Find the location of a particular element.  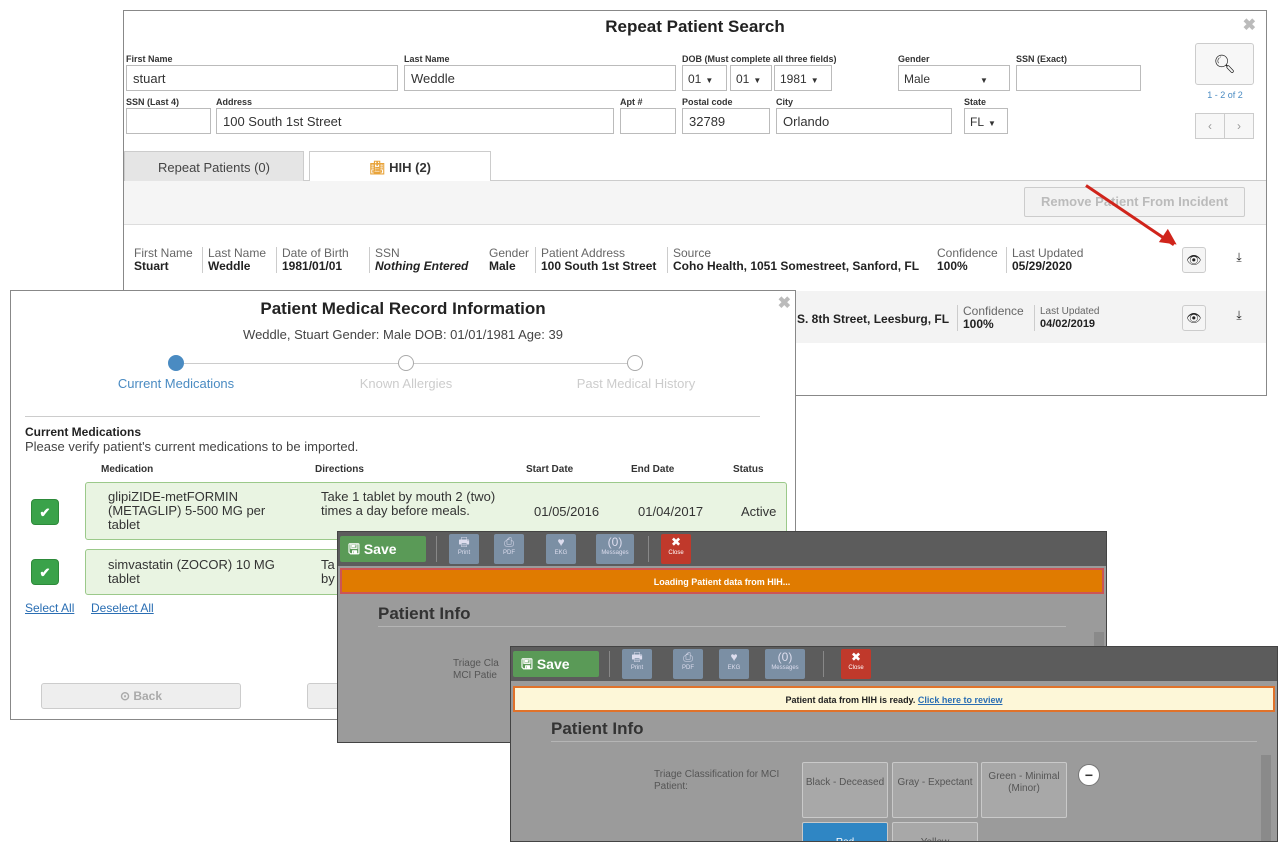

postal-label: Postal code is located at coordinates (707, 102).